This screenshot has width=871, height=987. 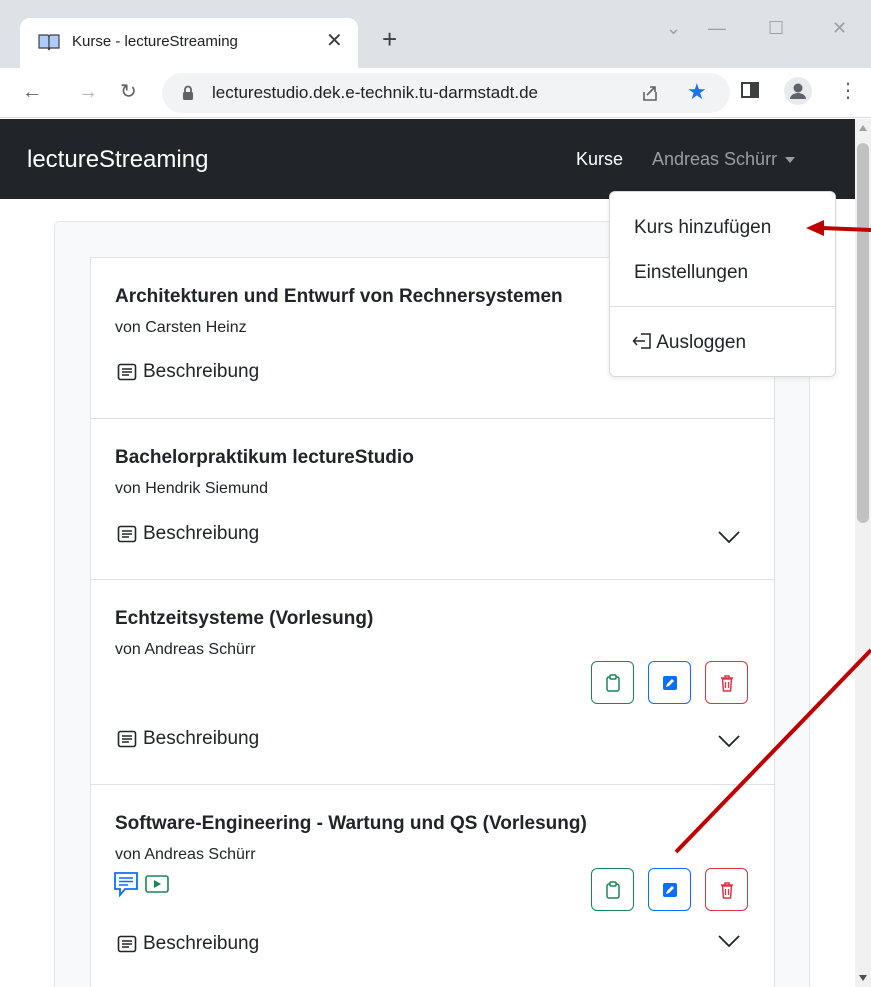 What do you see at coordinates (88, 92) in the screenshot?
I see `forward-icon: →` at bounding box center [88, 92].